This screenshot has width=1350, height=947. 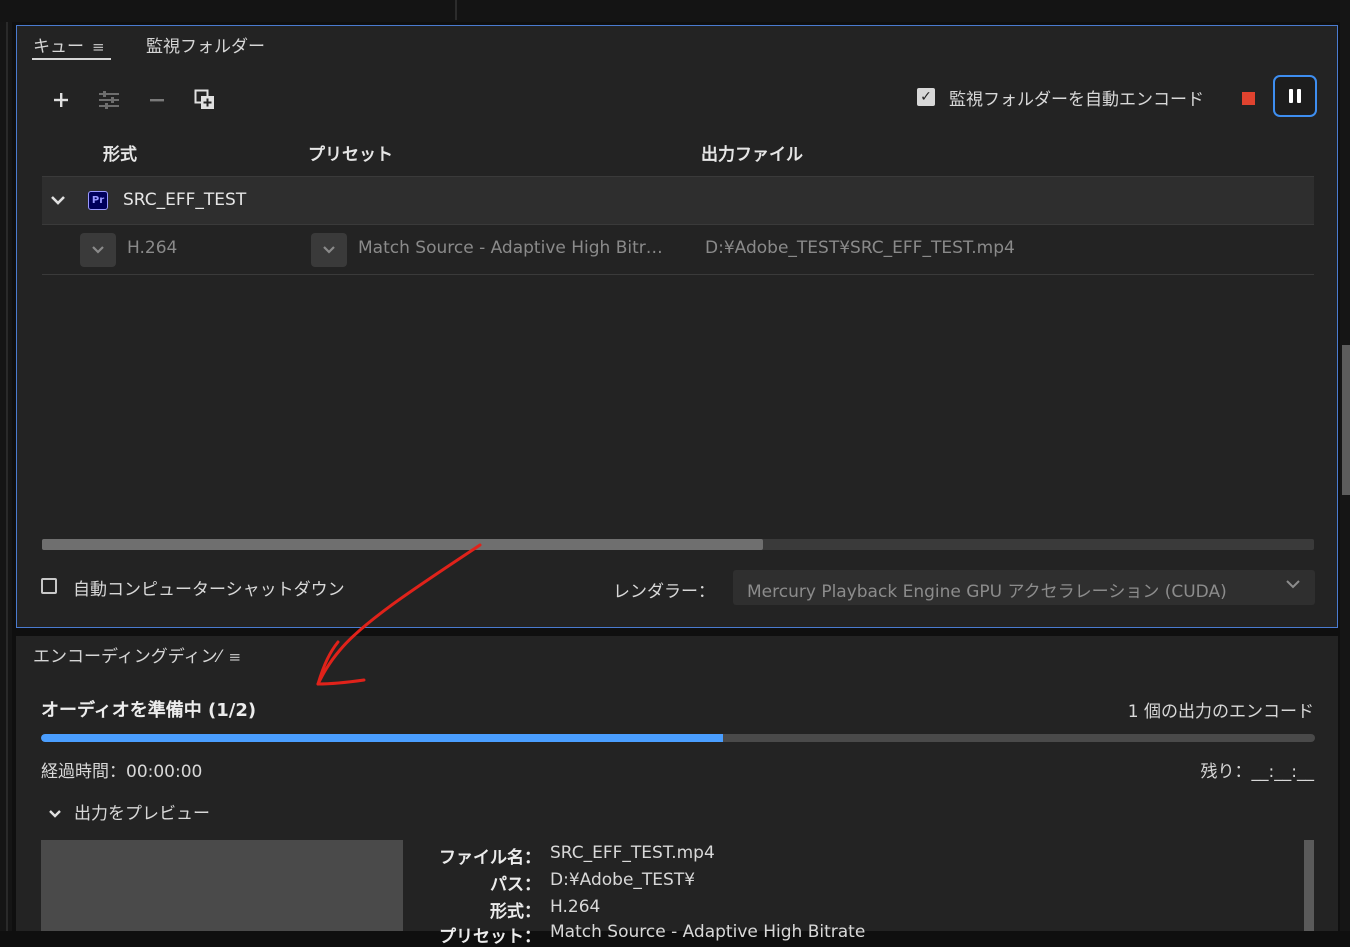 I want to click on queue-group-row: Pr SRC_EFF_TEST, so click(x=678, y=200).